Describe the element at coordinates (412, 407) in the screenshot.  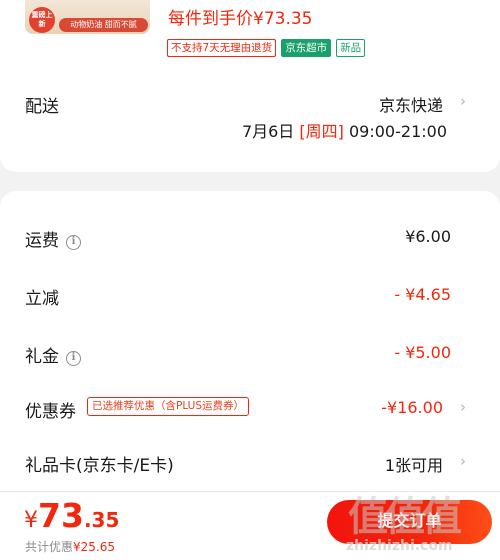
I see `coupon-value: -¥16.00` at that location.